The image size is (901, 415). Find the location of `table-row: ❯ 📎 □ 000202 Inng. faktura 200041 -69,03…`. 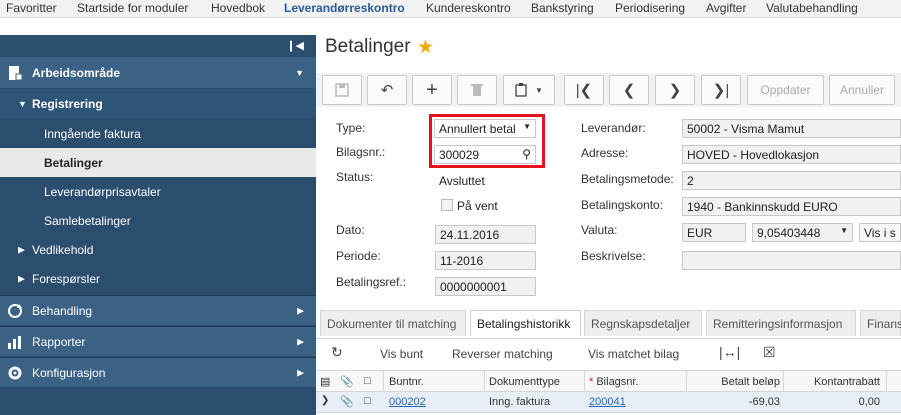

table-row: ❯ 📎 □ 000202 Inng. faktura 200041 -69,03… is located at coordinates (608, 402).